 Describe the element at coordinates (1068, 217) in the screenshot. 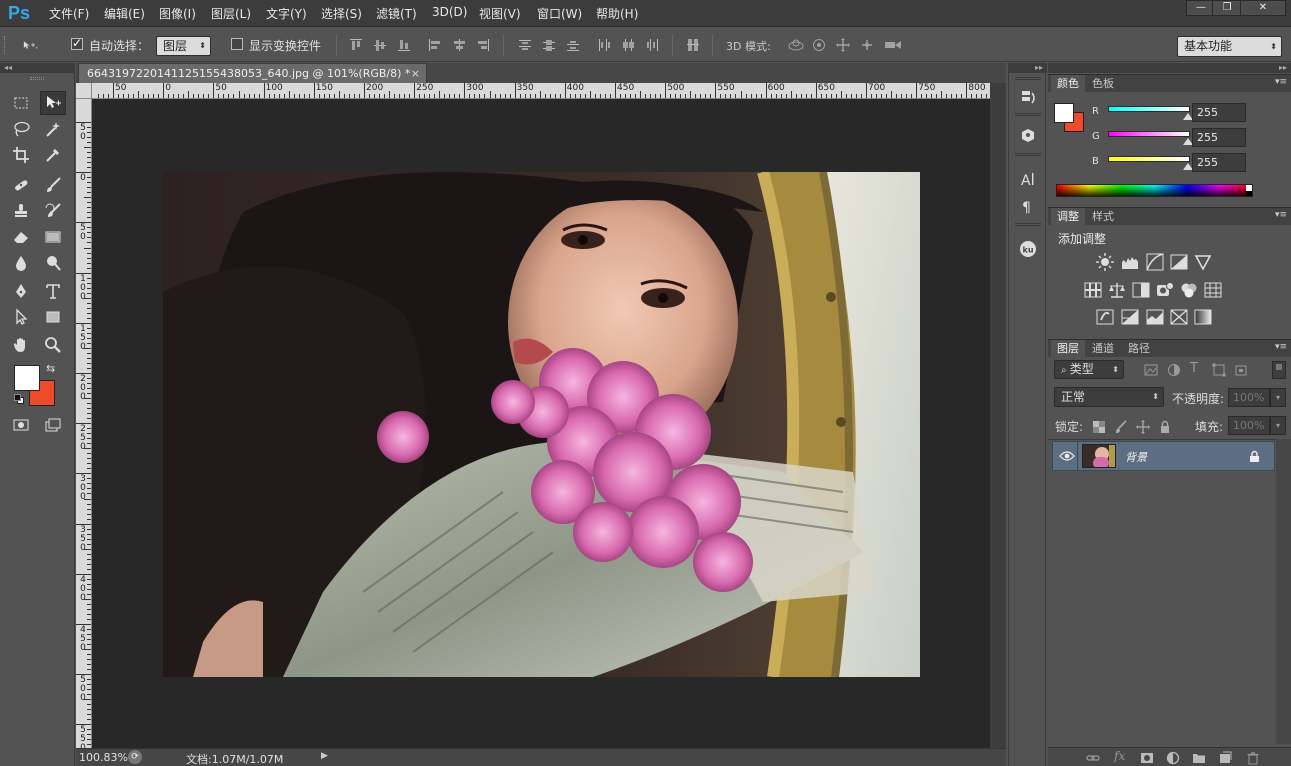

I see `tab-adjustments: 调整` at that location.